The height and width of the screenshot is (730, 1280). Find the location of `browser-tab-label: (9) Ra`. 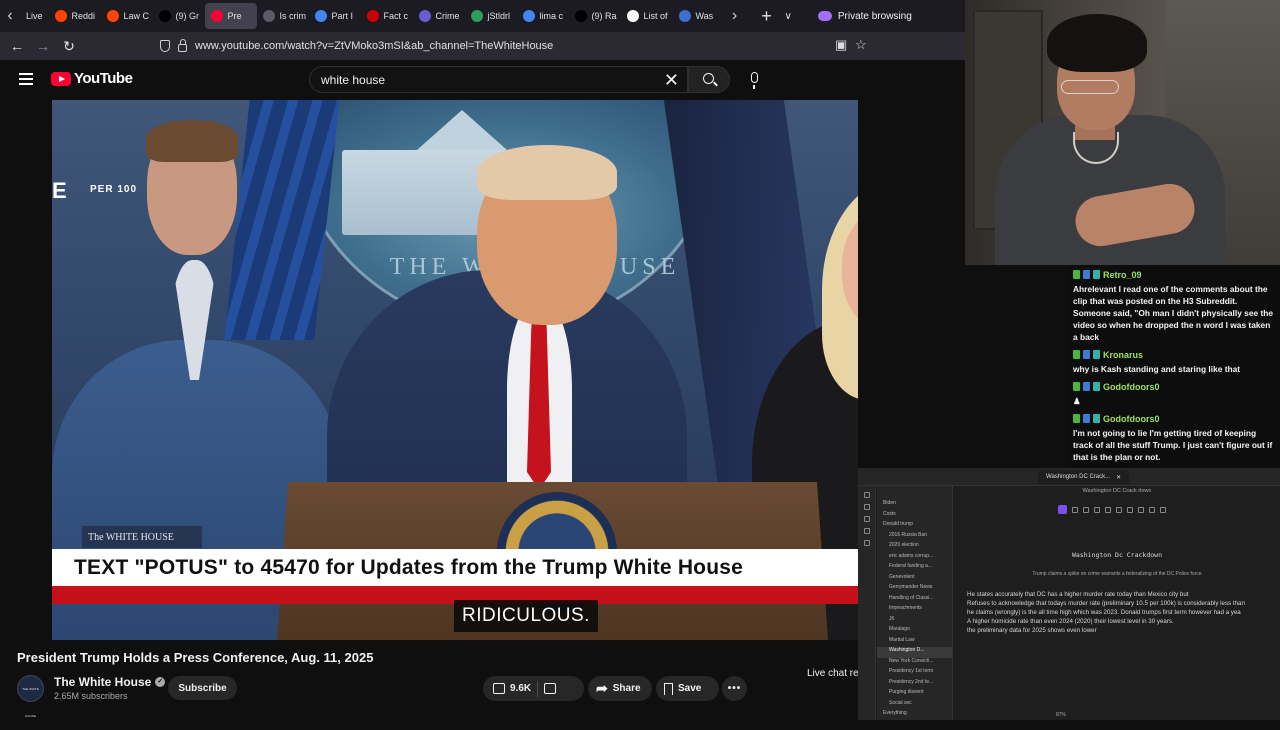

browser-tab-label: (9) Ra is located at coordinates (604, 16).